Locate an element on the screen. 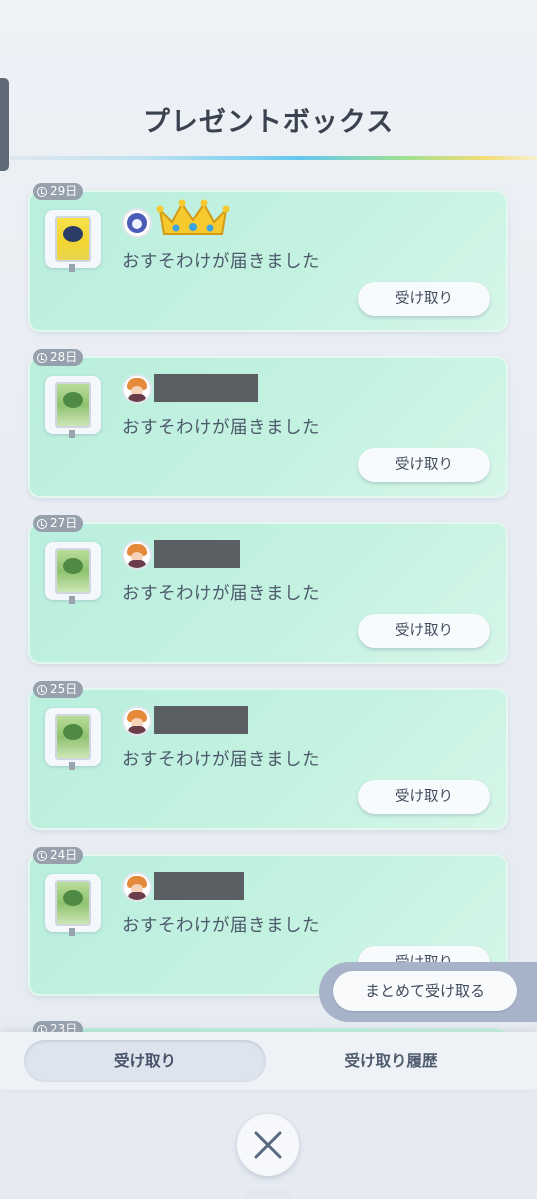 The image size is (537, 1199). gift-card: 28日 おすそわけが届きました 受け取り is located at coordinates (268, 423).